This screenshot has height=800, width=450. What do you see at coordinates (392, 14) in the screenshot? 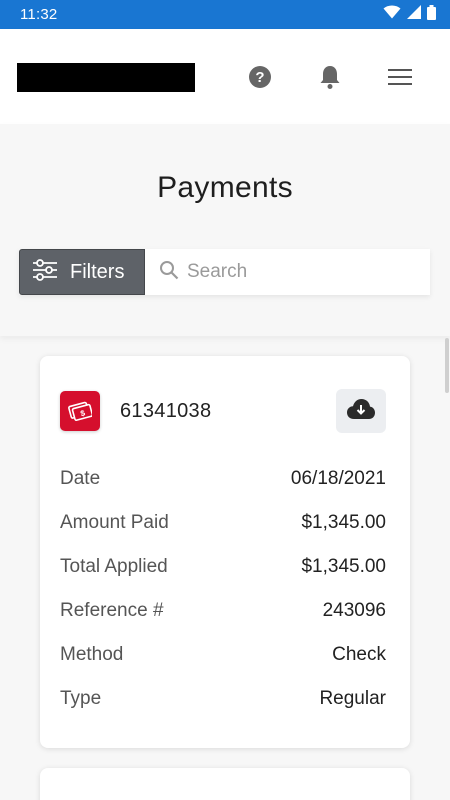
I see `wifi-icon` at bounding box center [392, 14].